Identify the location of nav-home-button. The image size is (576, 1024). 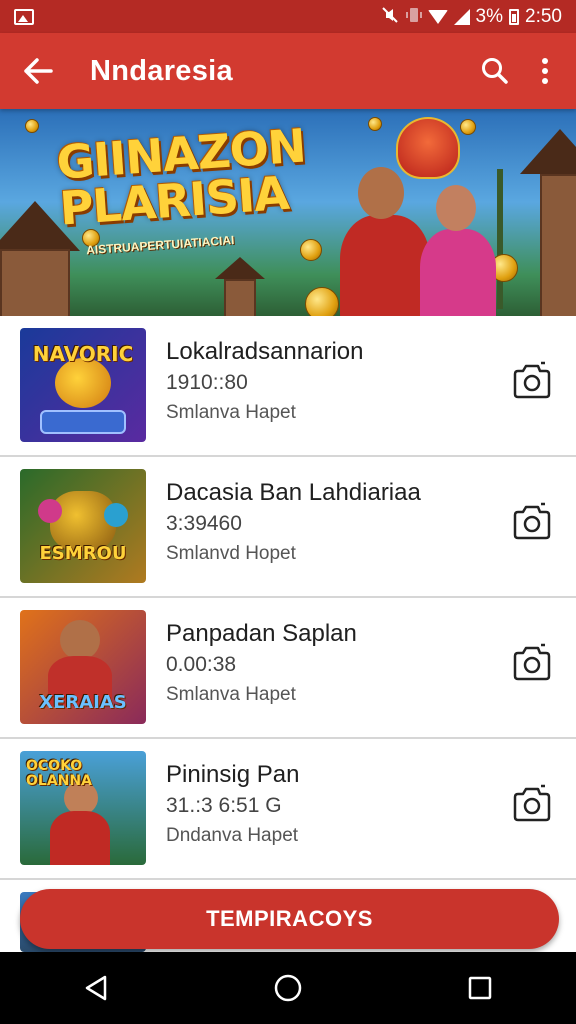
(288, 988).